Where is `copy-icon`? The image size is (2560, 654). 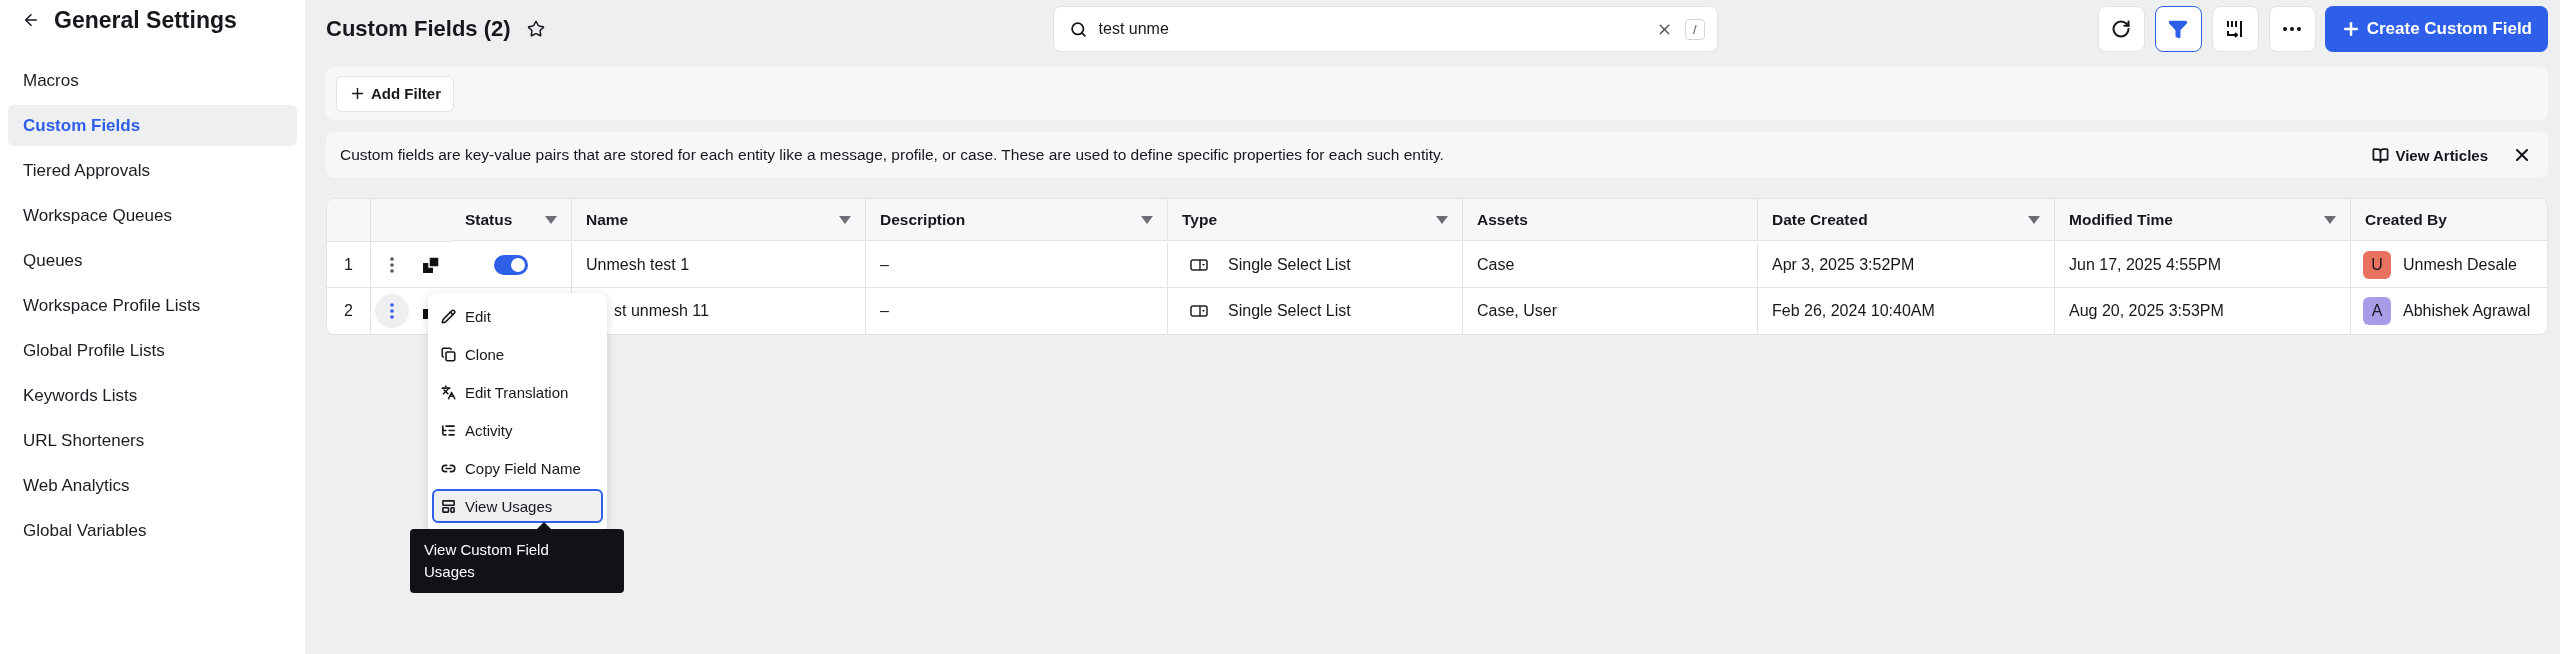 copy-icon is located at coordinates (448, 354).